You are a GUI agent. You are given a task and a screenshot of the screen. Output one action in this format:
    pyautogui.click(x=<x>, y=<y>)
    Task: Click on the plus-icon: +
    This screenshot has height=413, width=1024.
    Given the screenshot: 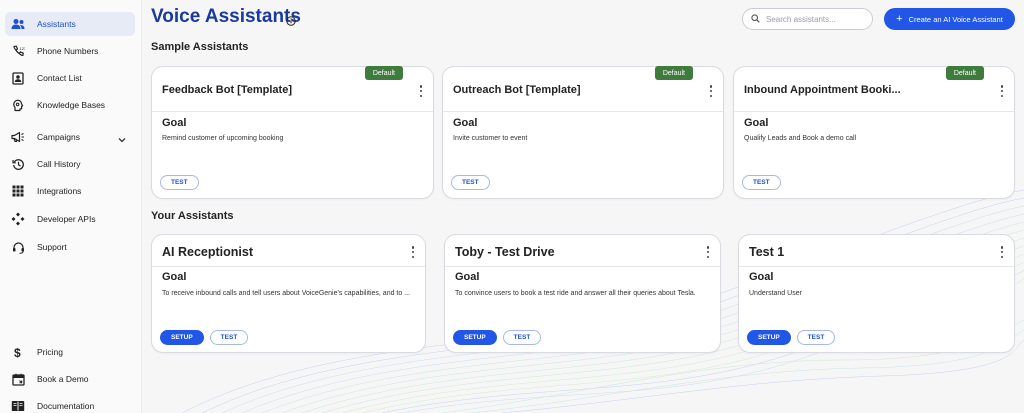 What is the action you would take?
    pyautogui.click(x=899, y=18)
    